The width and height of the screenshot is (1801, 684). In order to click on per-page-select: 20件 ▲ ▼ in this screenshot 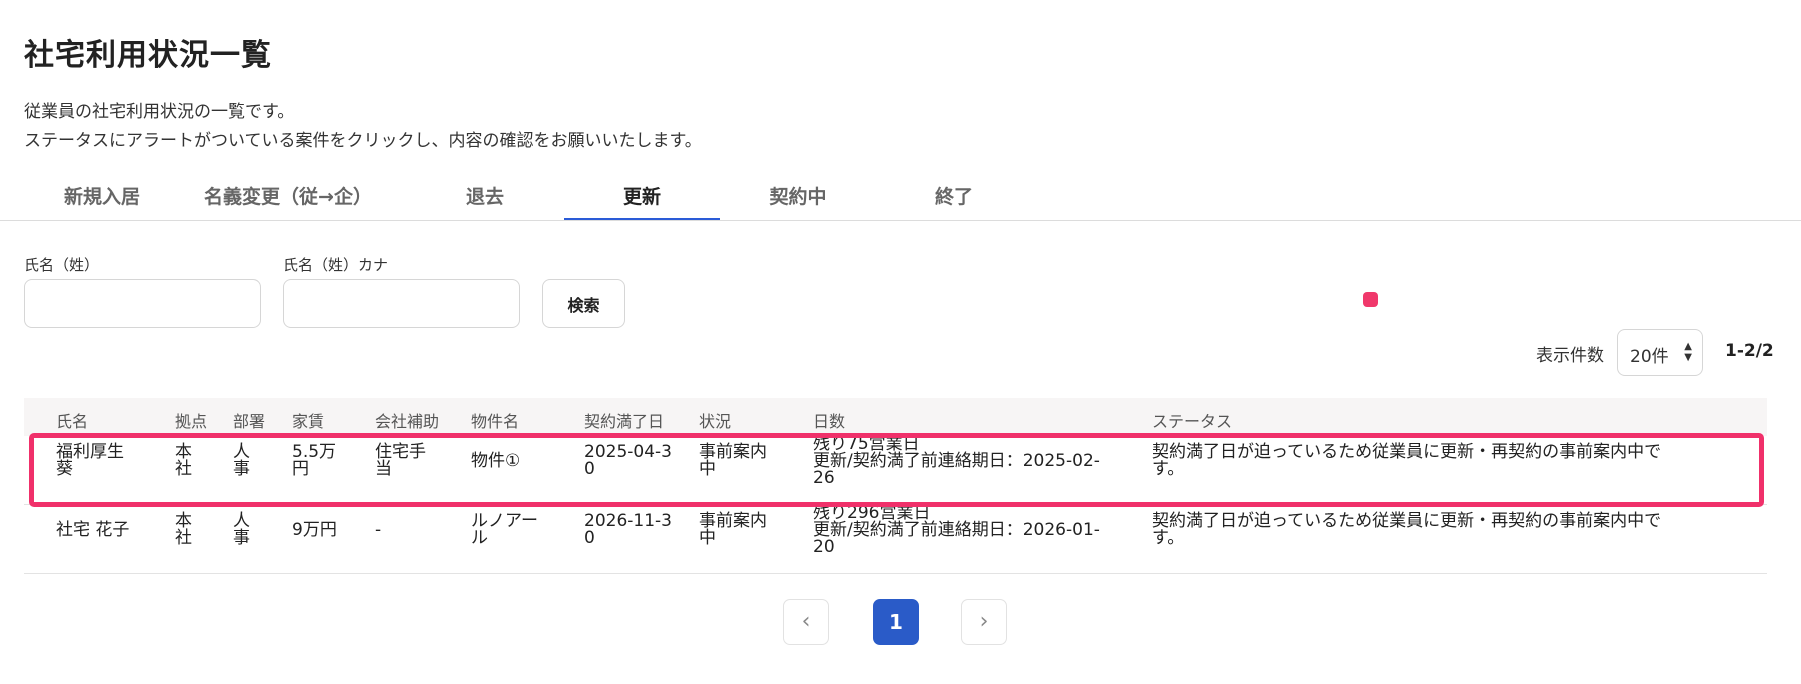, I will do `click(1660, 352)`.